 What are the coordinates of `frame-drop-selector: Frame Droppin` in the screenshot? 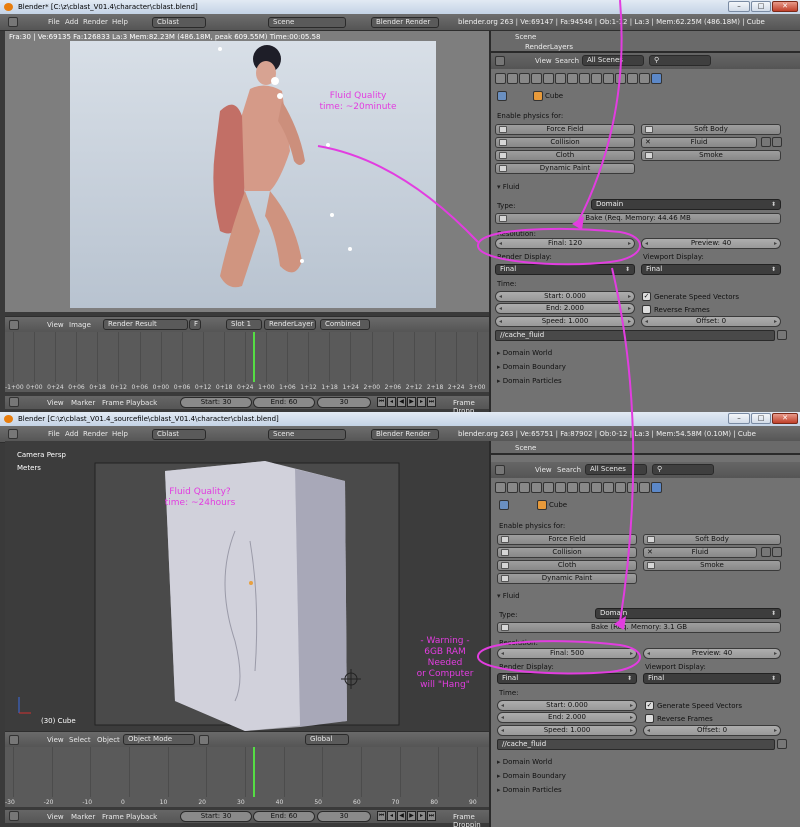 It's located at (471, 820).